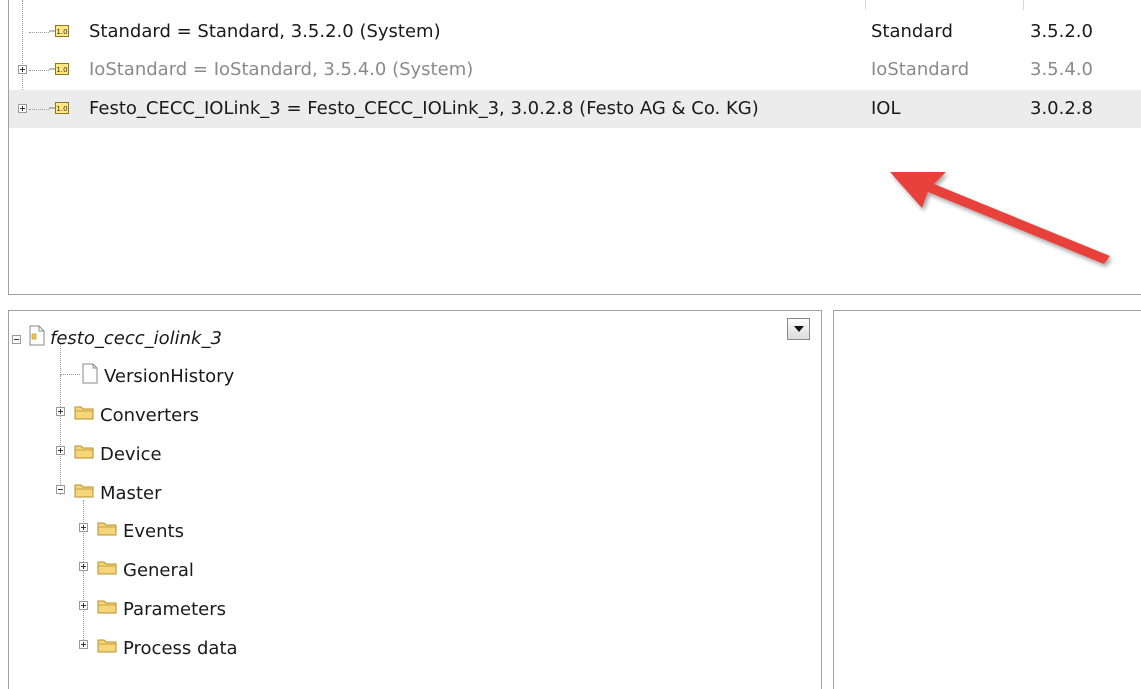  I want to click on tree-node-label: Master, so click(131, 493).